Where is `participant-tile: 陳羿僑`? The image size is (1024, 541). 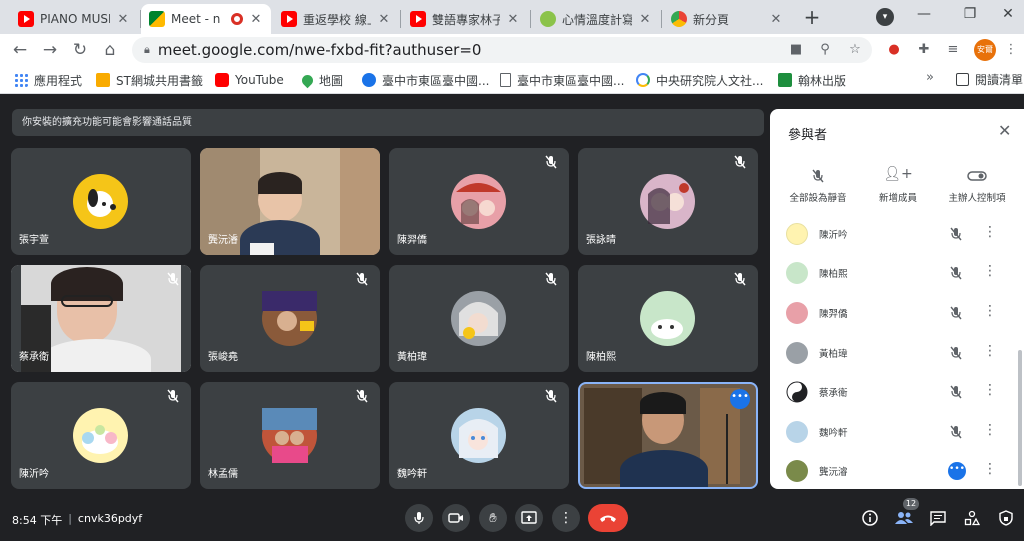
participant-tile: 陳羿僑 is located at coordinates (479, 201).